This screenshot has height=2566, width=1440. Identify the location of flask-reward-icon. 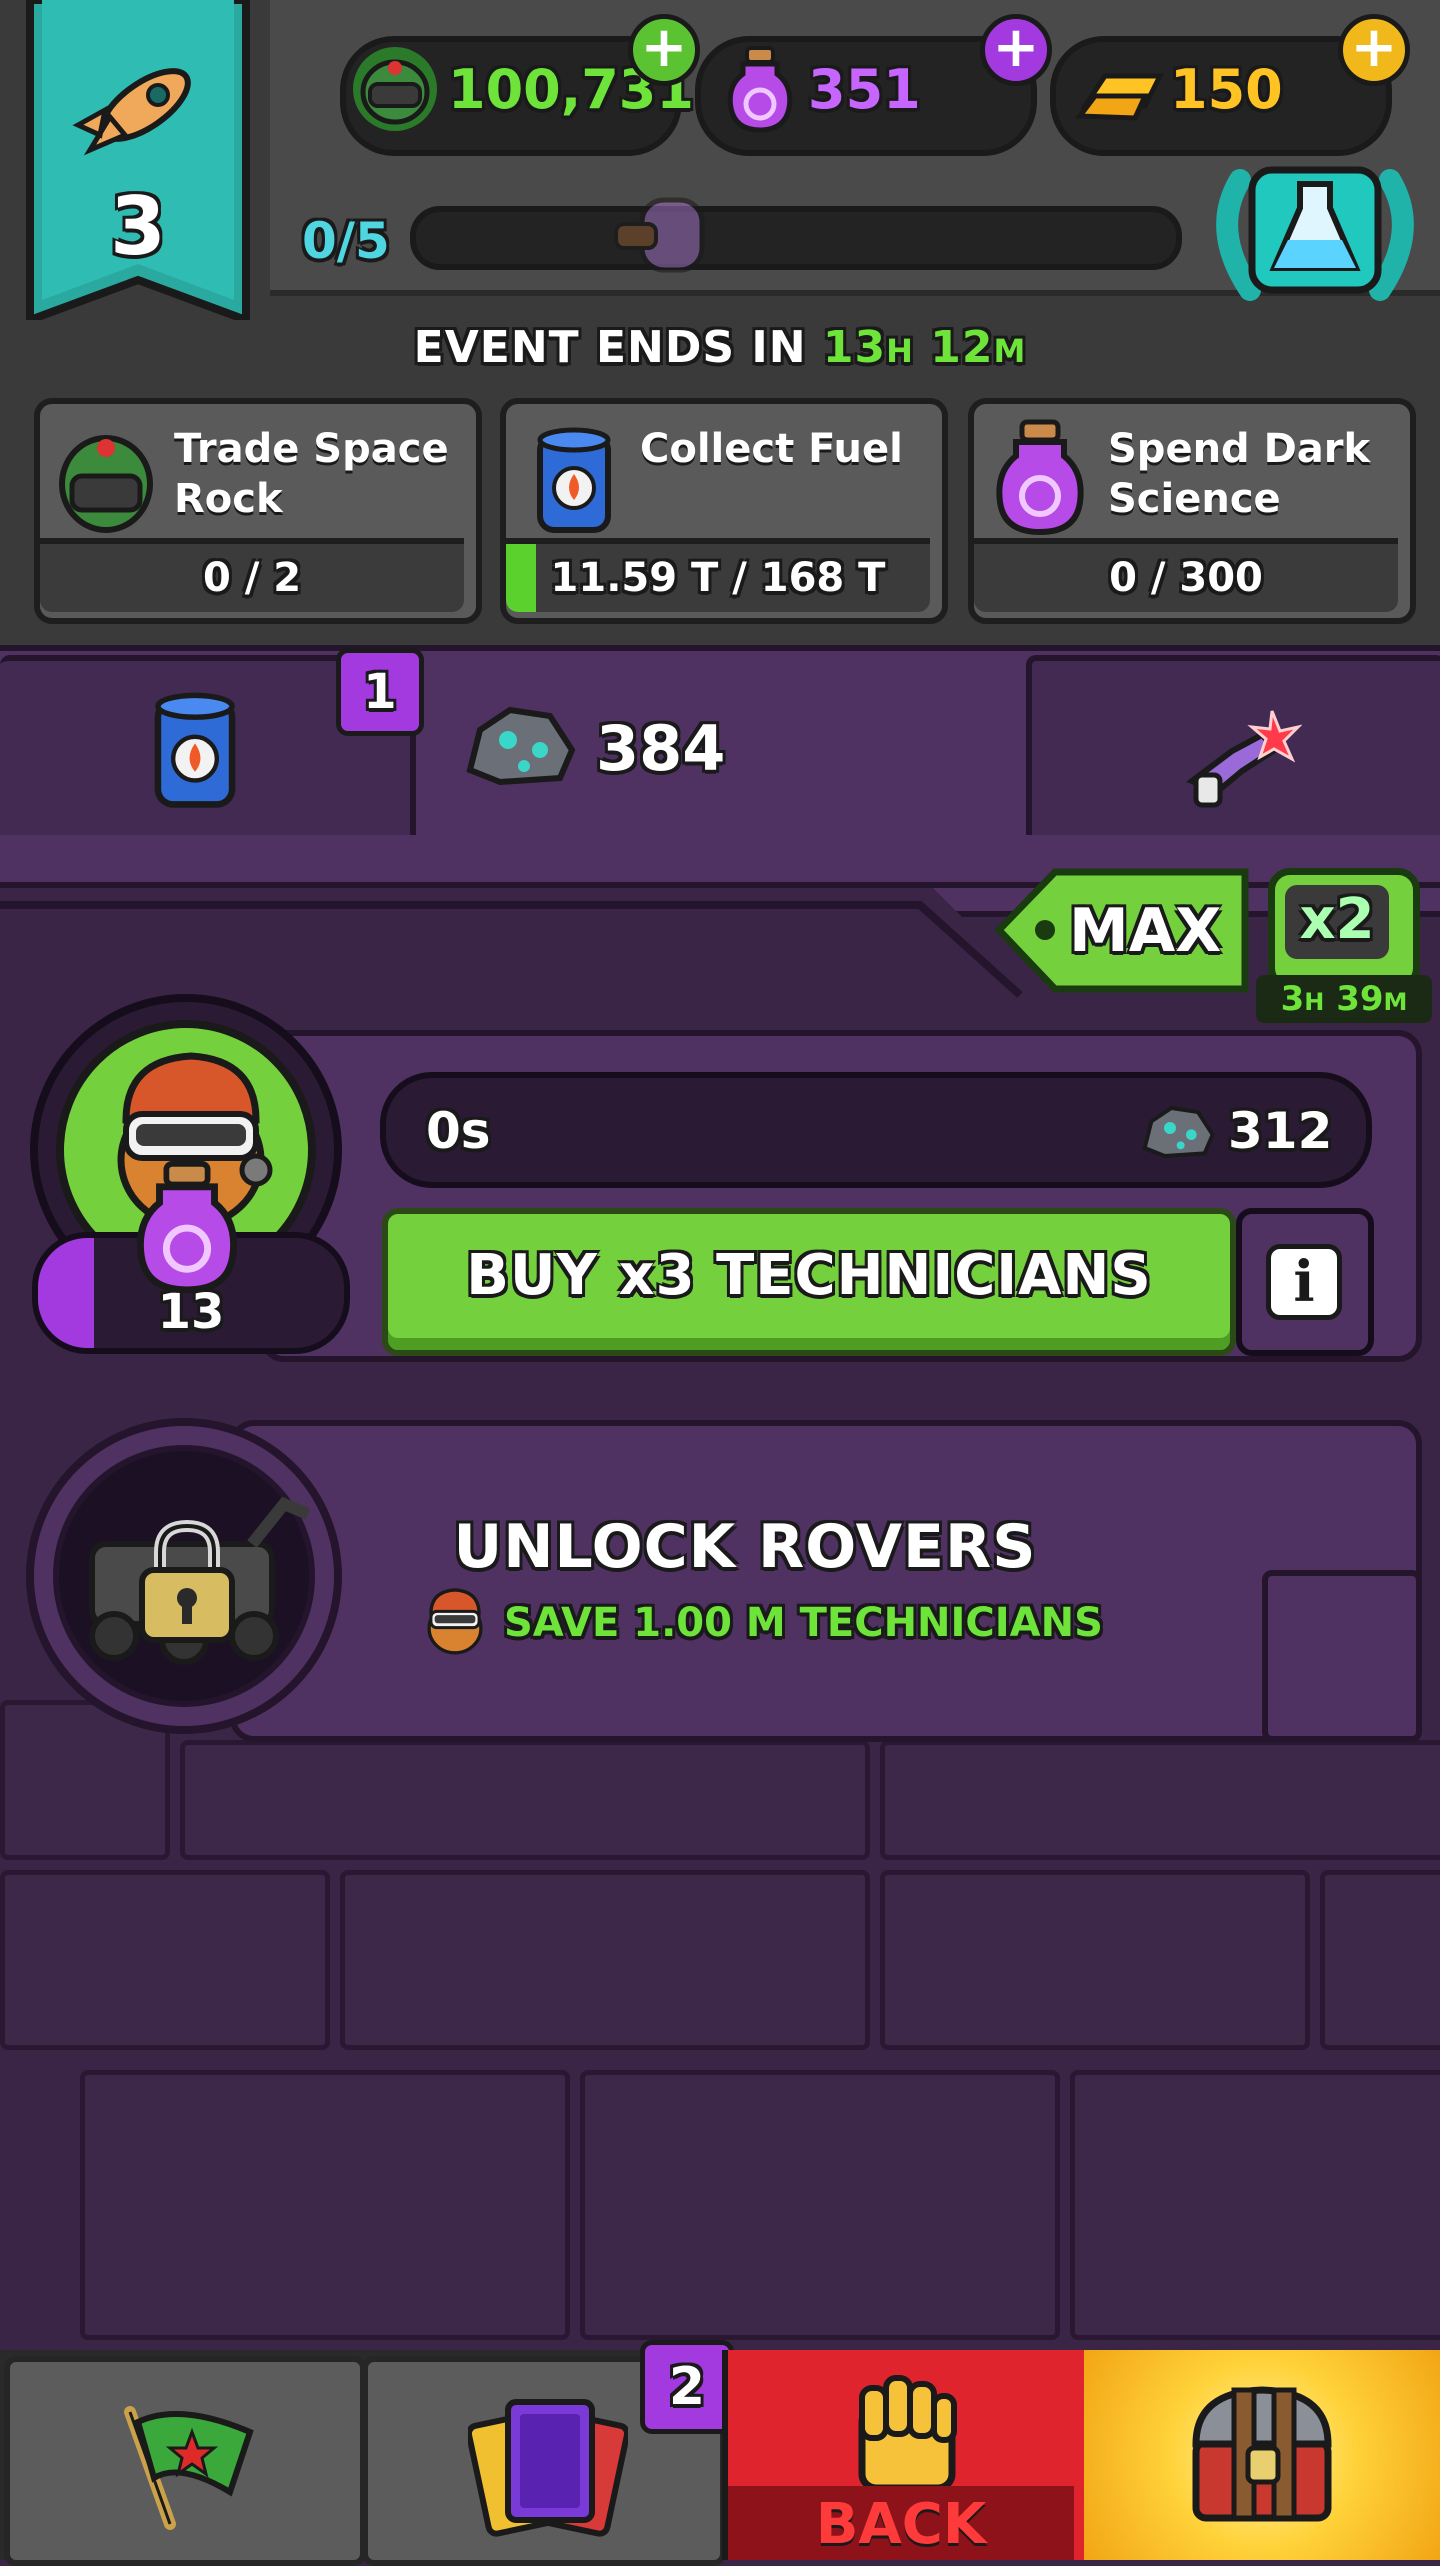
(659, 235).